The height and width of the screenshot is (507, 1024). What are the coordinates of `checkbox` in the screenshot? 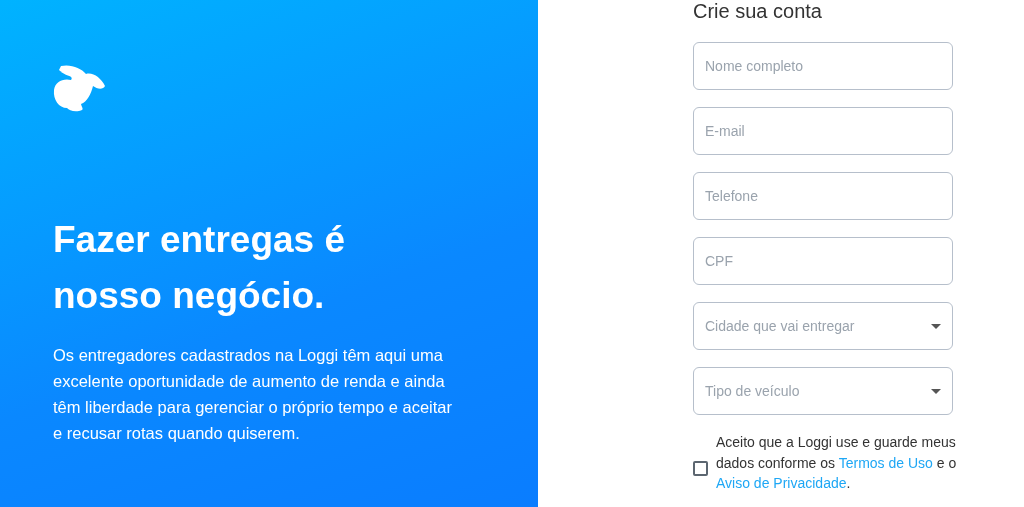 It's located at (700, 468).